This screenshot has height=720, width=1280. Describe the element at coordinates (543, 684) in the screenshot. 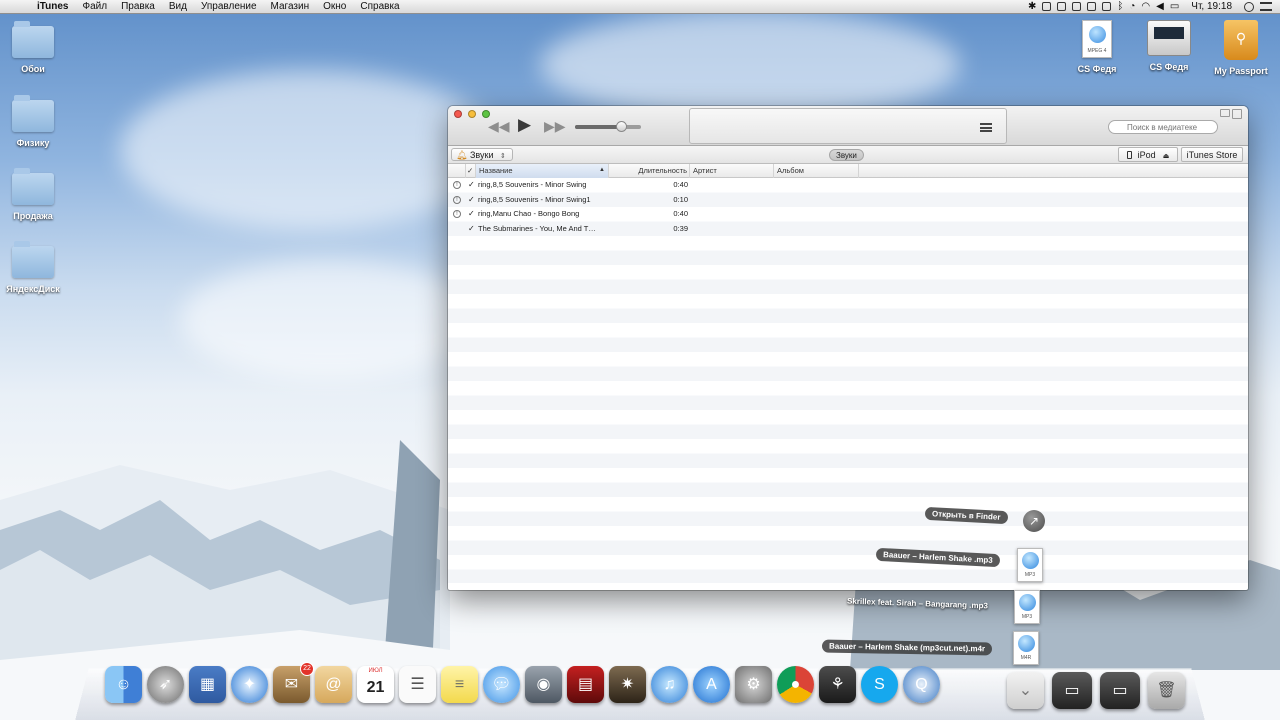

I see `facetime-camera-icon: ◉` at that location.